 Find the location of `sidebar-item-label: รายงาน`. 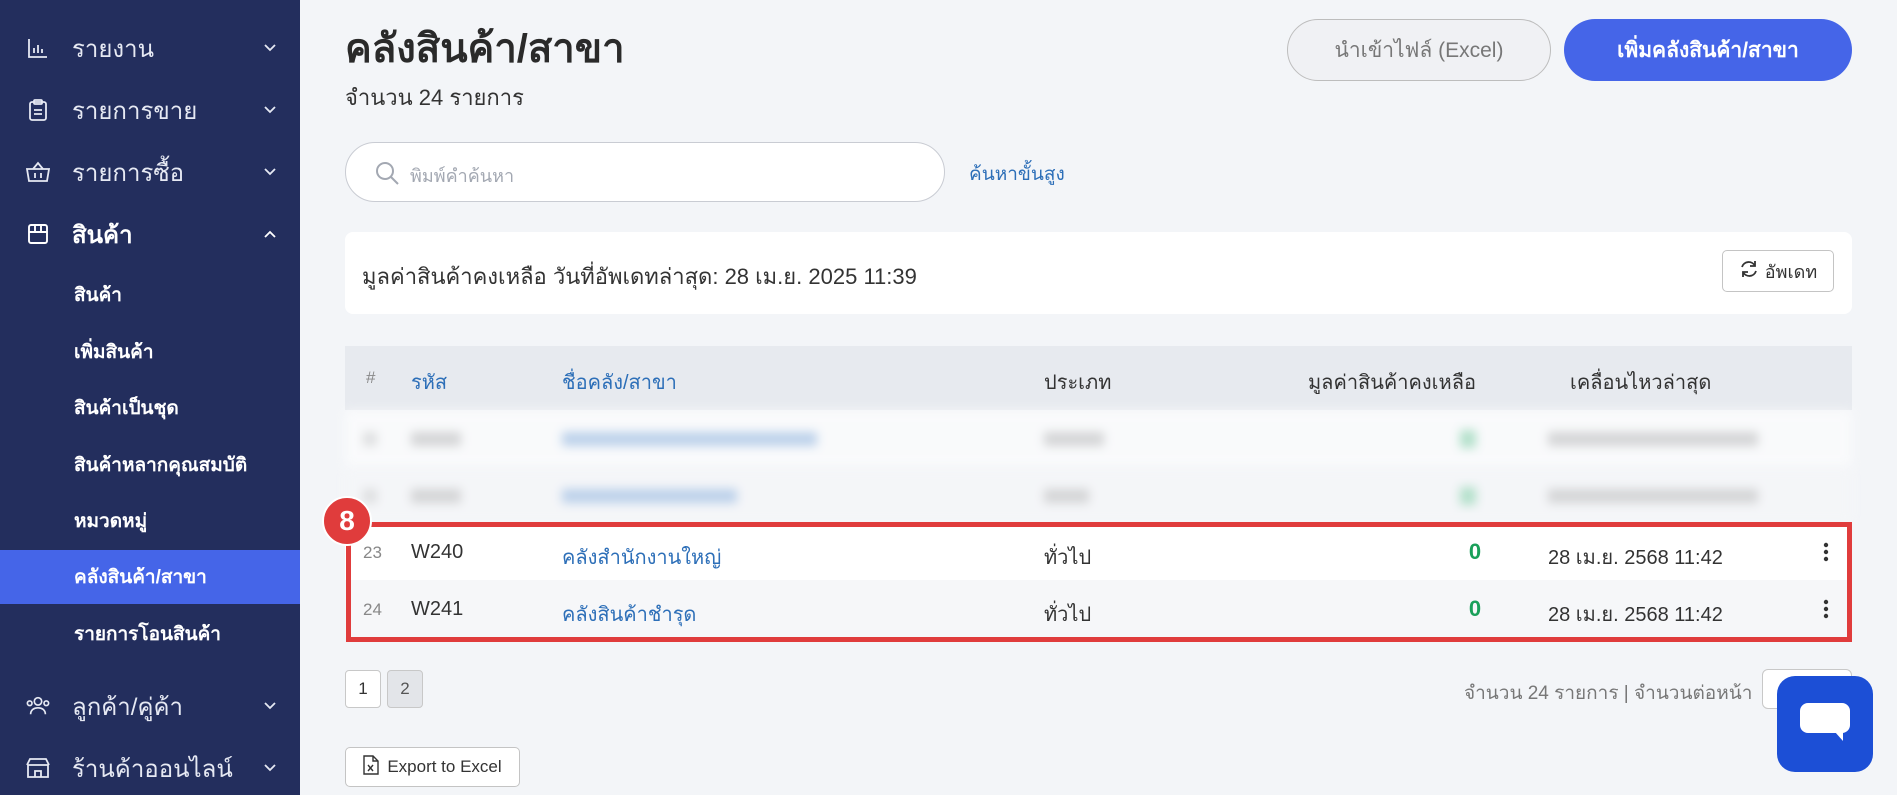

sidebar-item-label: รายงาน is located at coordinates (113, 49).